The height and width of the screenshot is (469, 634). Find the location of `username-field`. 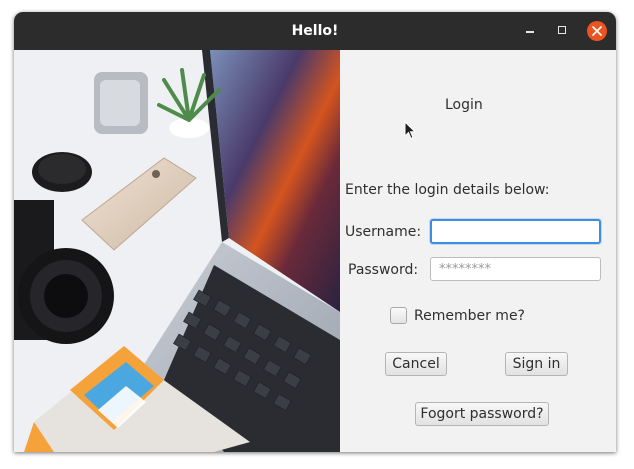

username-field is located at coordinates (515, 231).